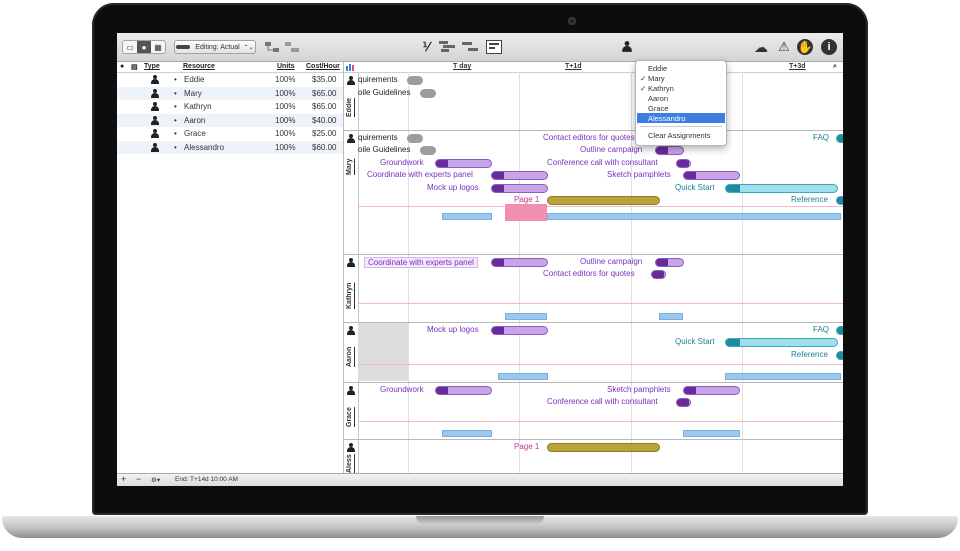 This screenshot has width=960, height=551. What do you see at coordinates (323, 66) in the screenshot?
I see `column-cost: Cost/Hour` at bounding box center [323, 66].